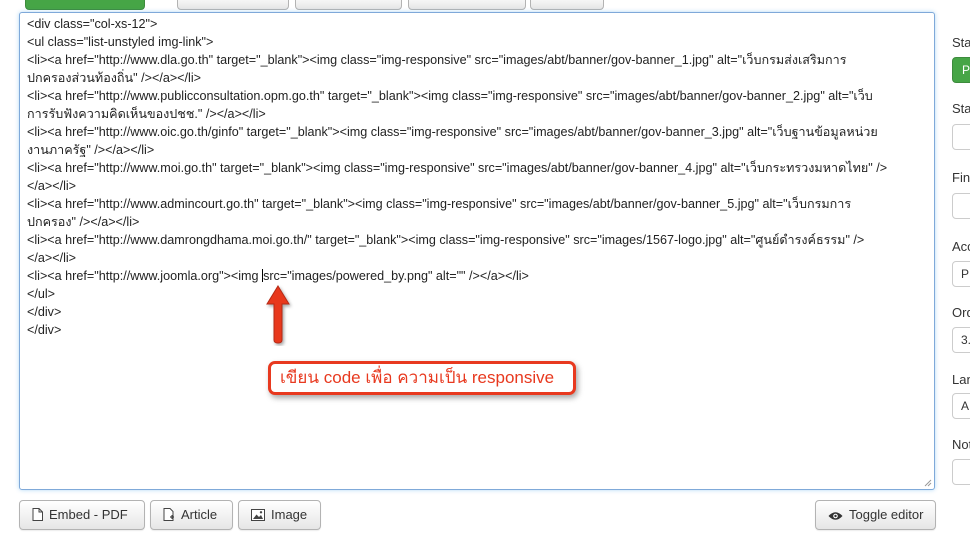 This screenshot has height=542, width=970. What do you see at coordinates (961, 472) in the screenshot?
I see `note-input` at bounding box center [961, 472].